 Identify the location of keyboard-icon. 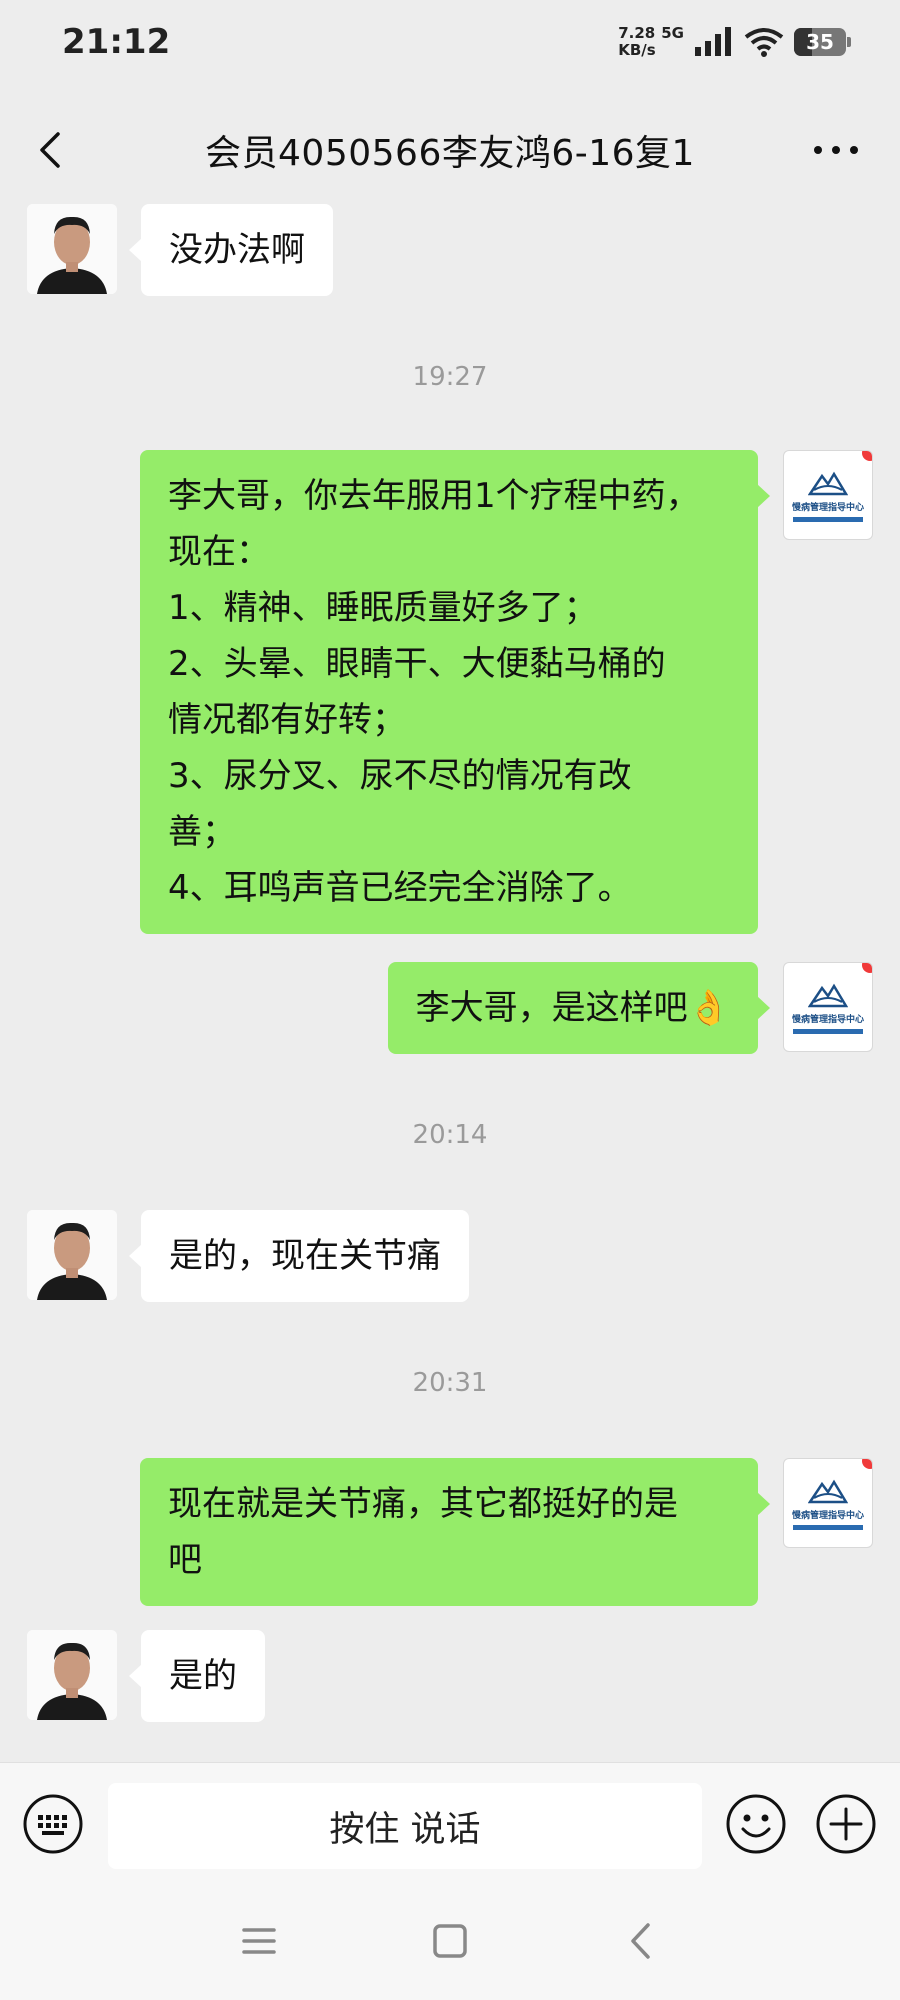
(53, 1824).